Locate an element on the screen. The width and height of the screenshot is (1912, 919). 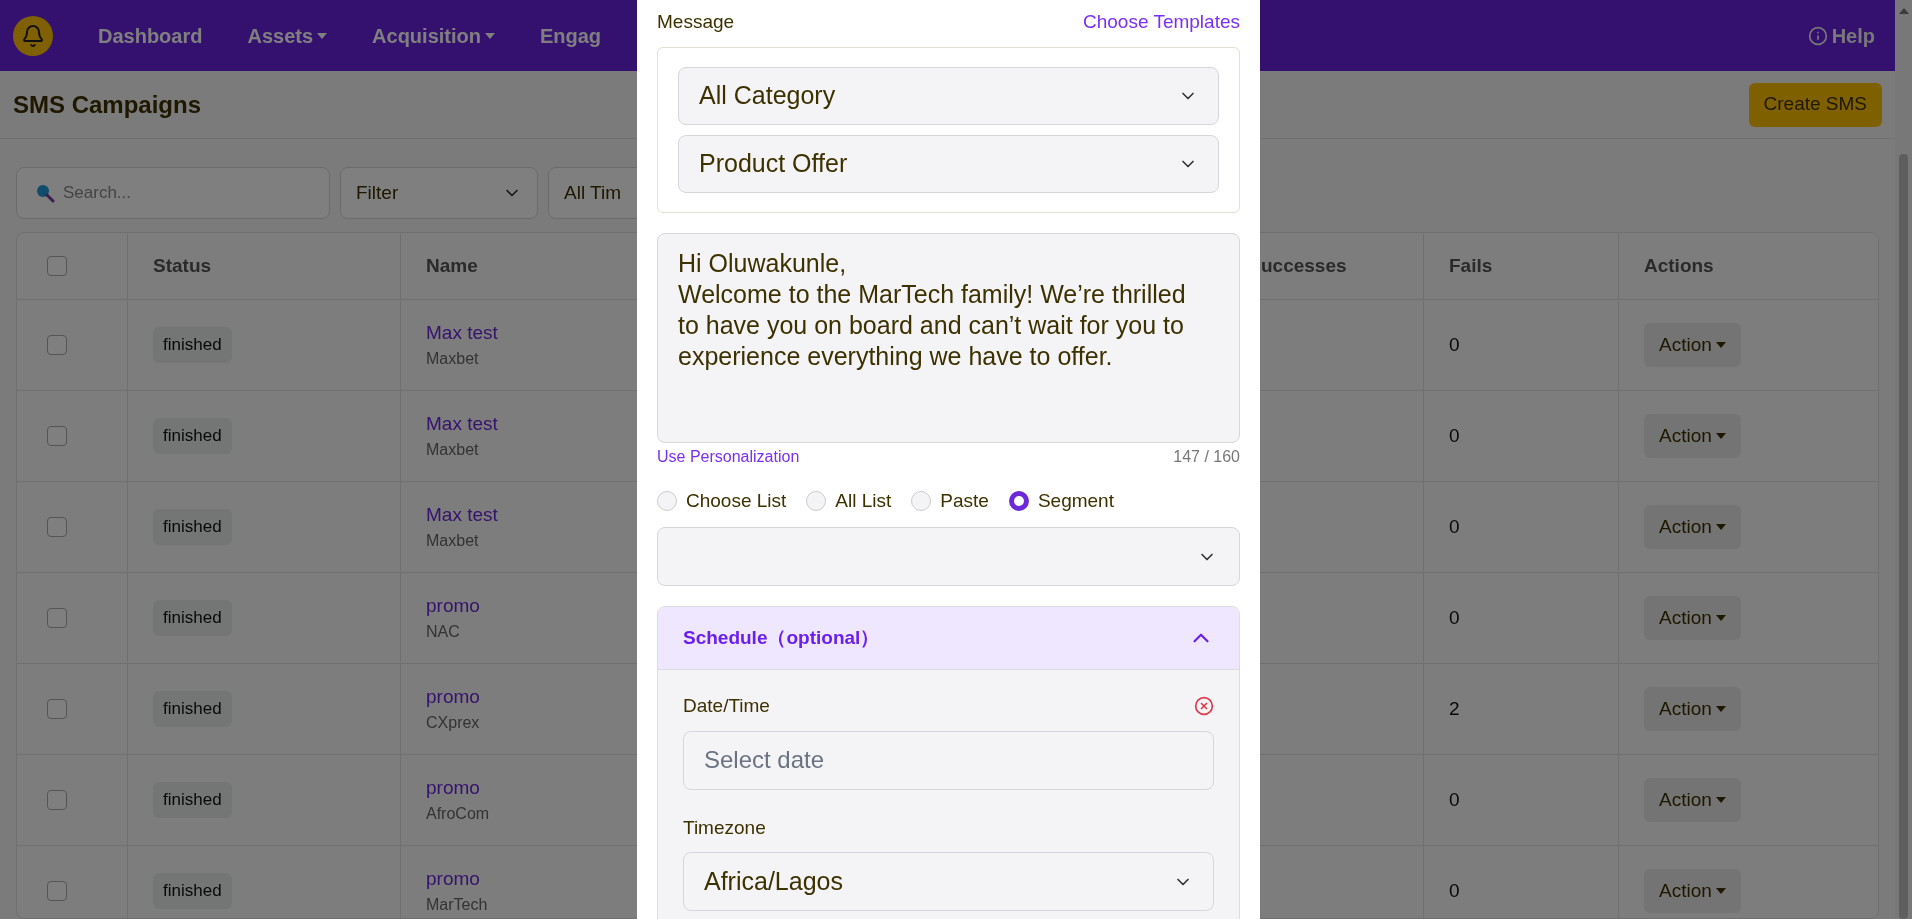
column-header: Name is located at coordinates (452, 265).